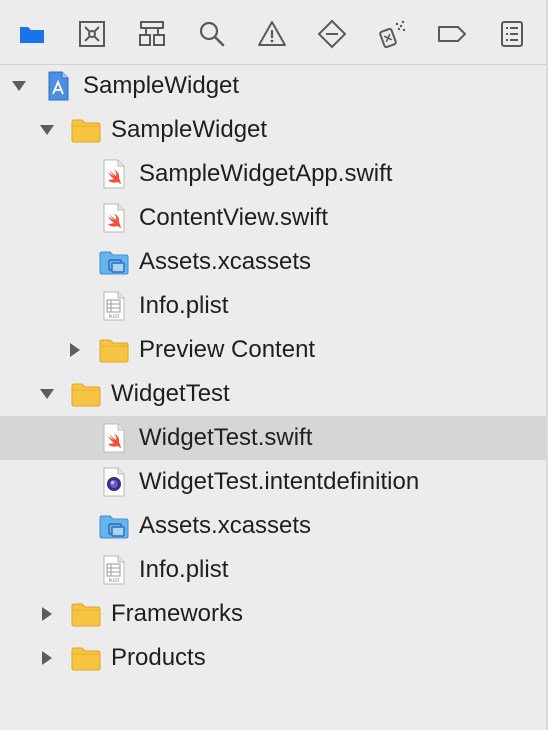 The height and width of the screenshot is (730, 548). I want to click on tree-row: WidgetTest.intentdefinition, so click(273, 482).